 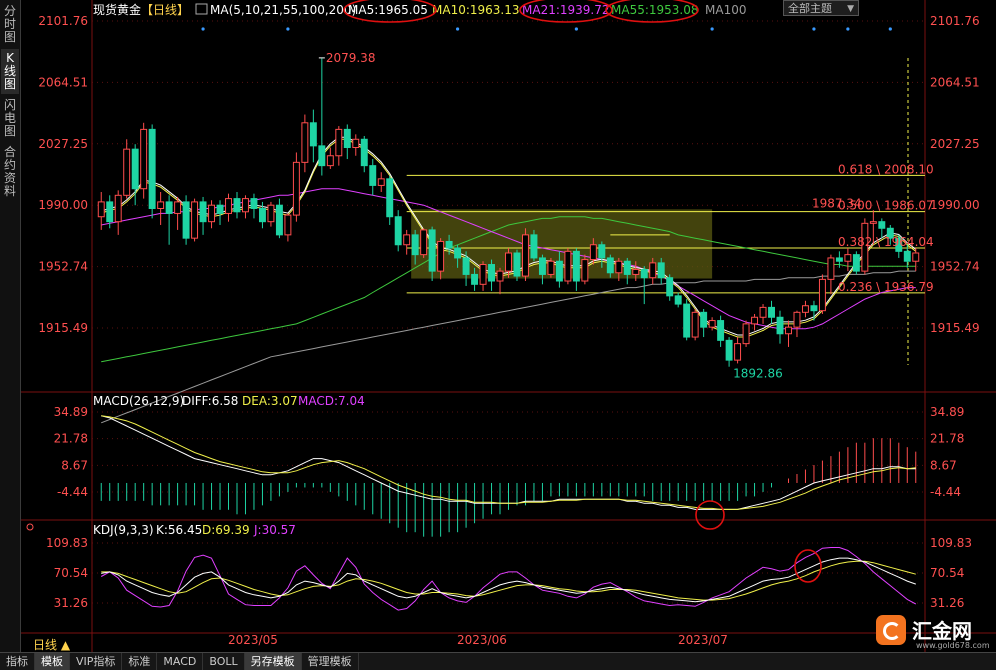 I want to click on bottom-tab-boll: BOLL, so click(x=224, y=661).